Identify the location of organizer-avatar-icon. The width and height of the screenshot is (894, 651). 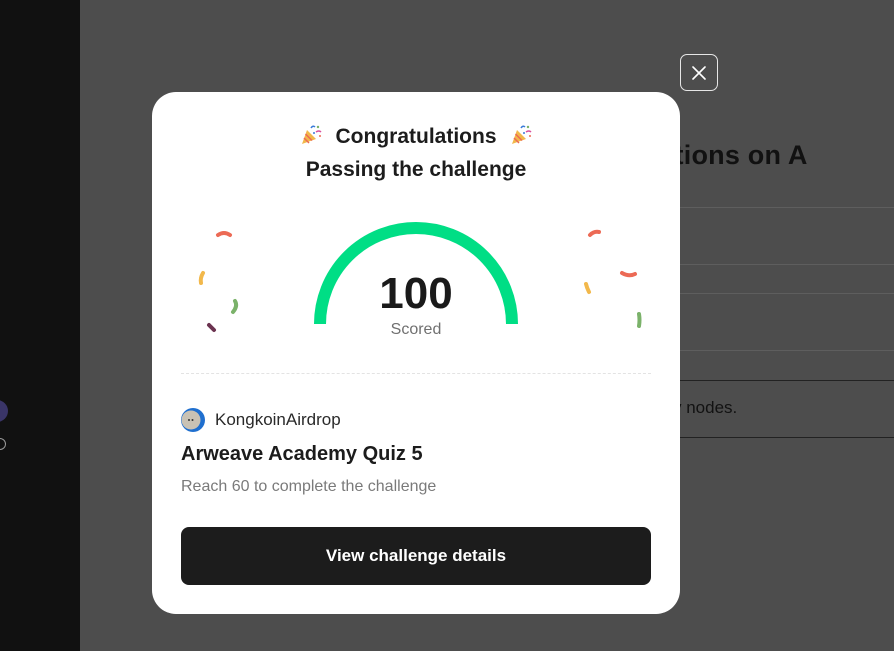
(193, 420).